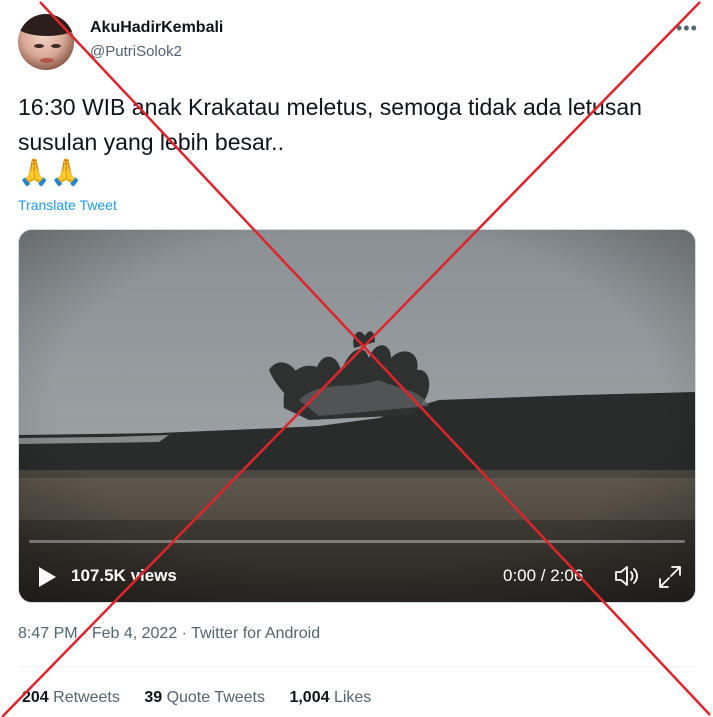  Describe the element at coordinates (136, 51) in the screenshot. I see `author-handle: @PutriSolok2` at that location.